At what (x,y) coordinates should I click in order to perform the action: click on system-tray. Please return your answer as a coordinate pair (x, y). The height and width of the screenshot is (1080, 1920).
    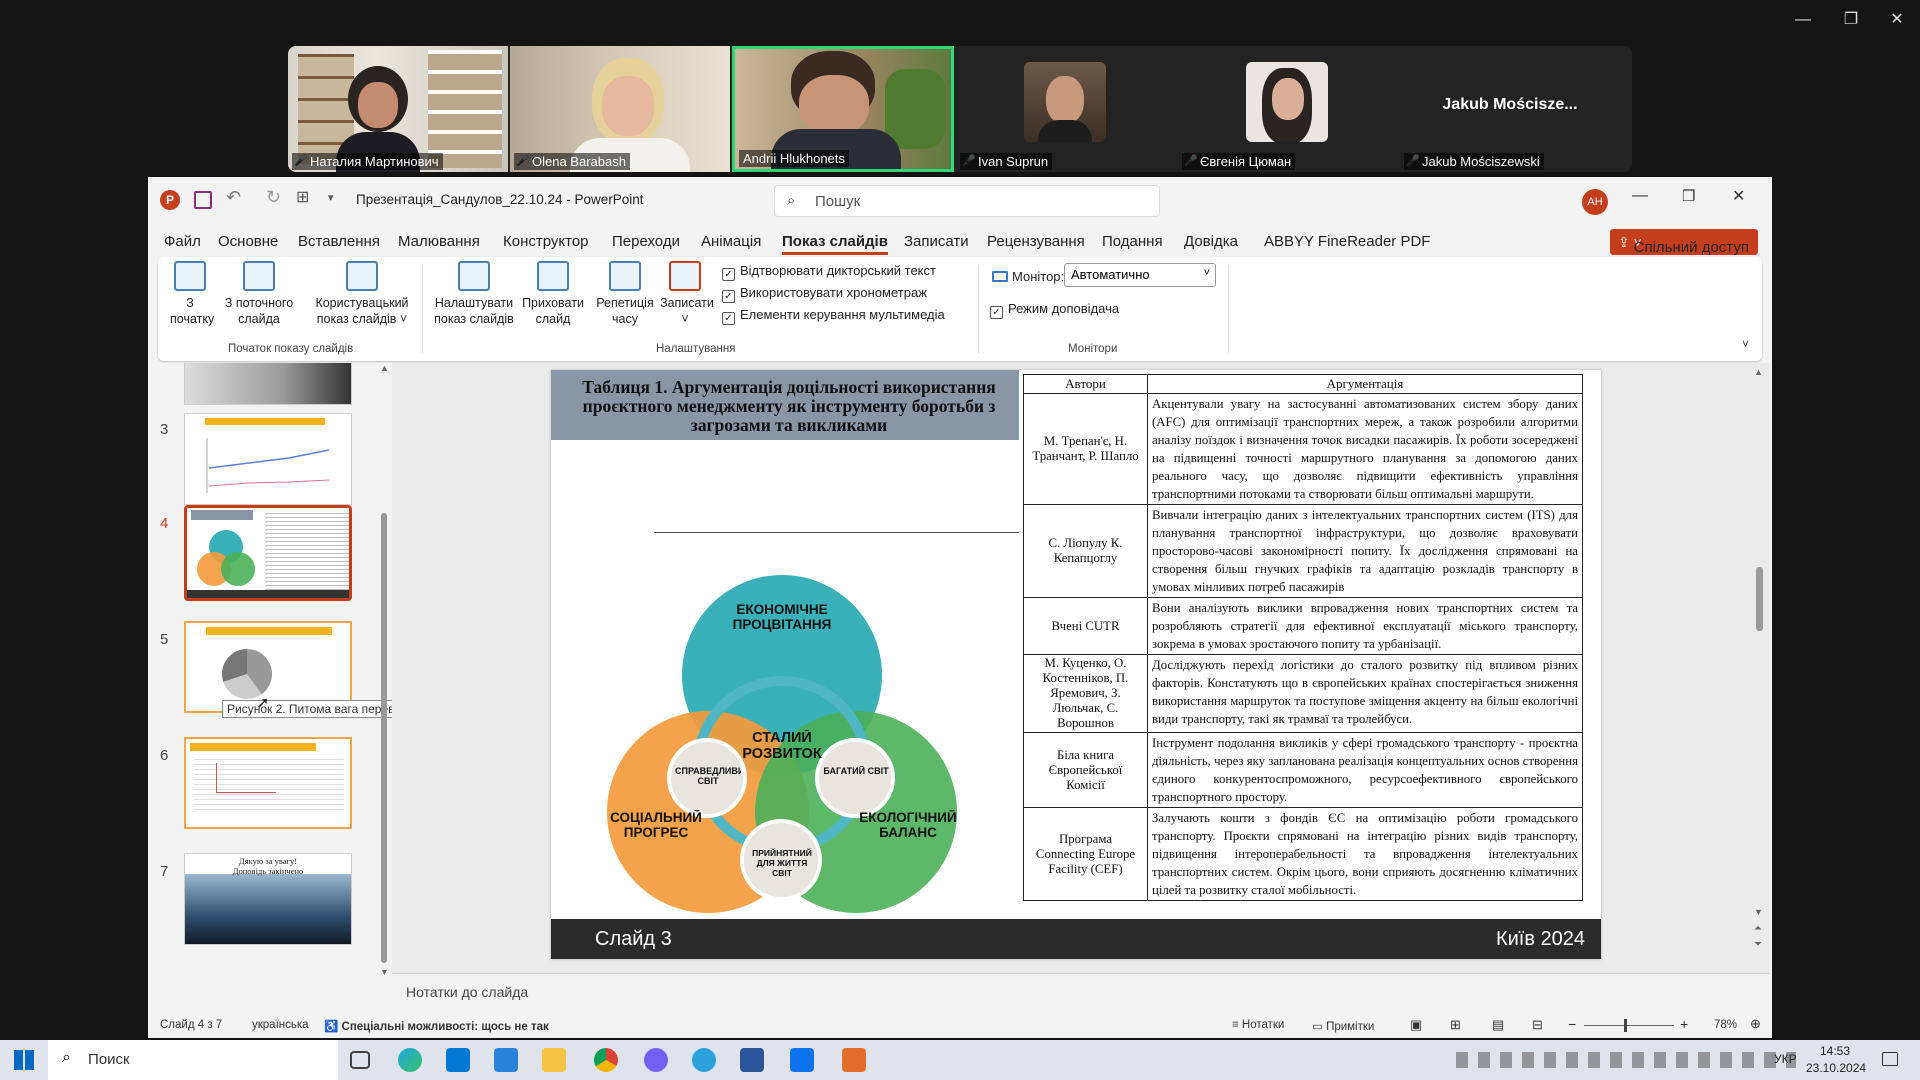
    Looking at the image, I should click on (1626, 1060).